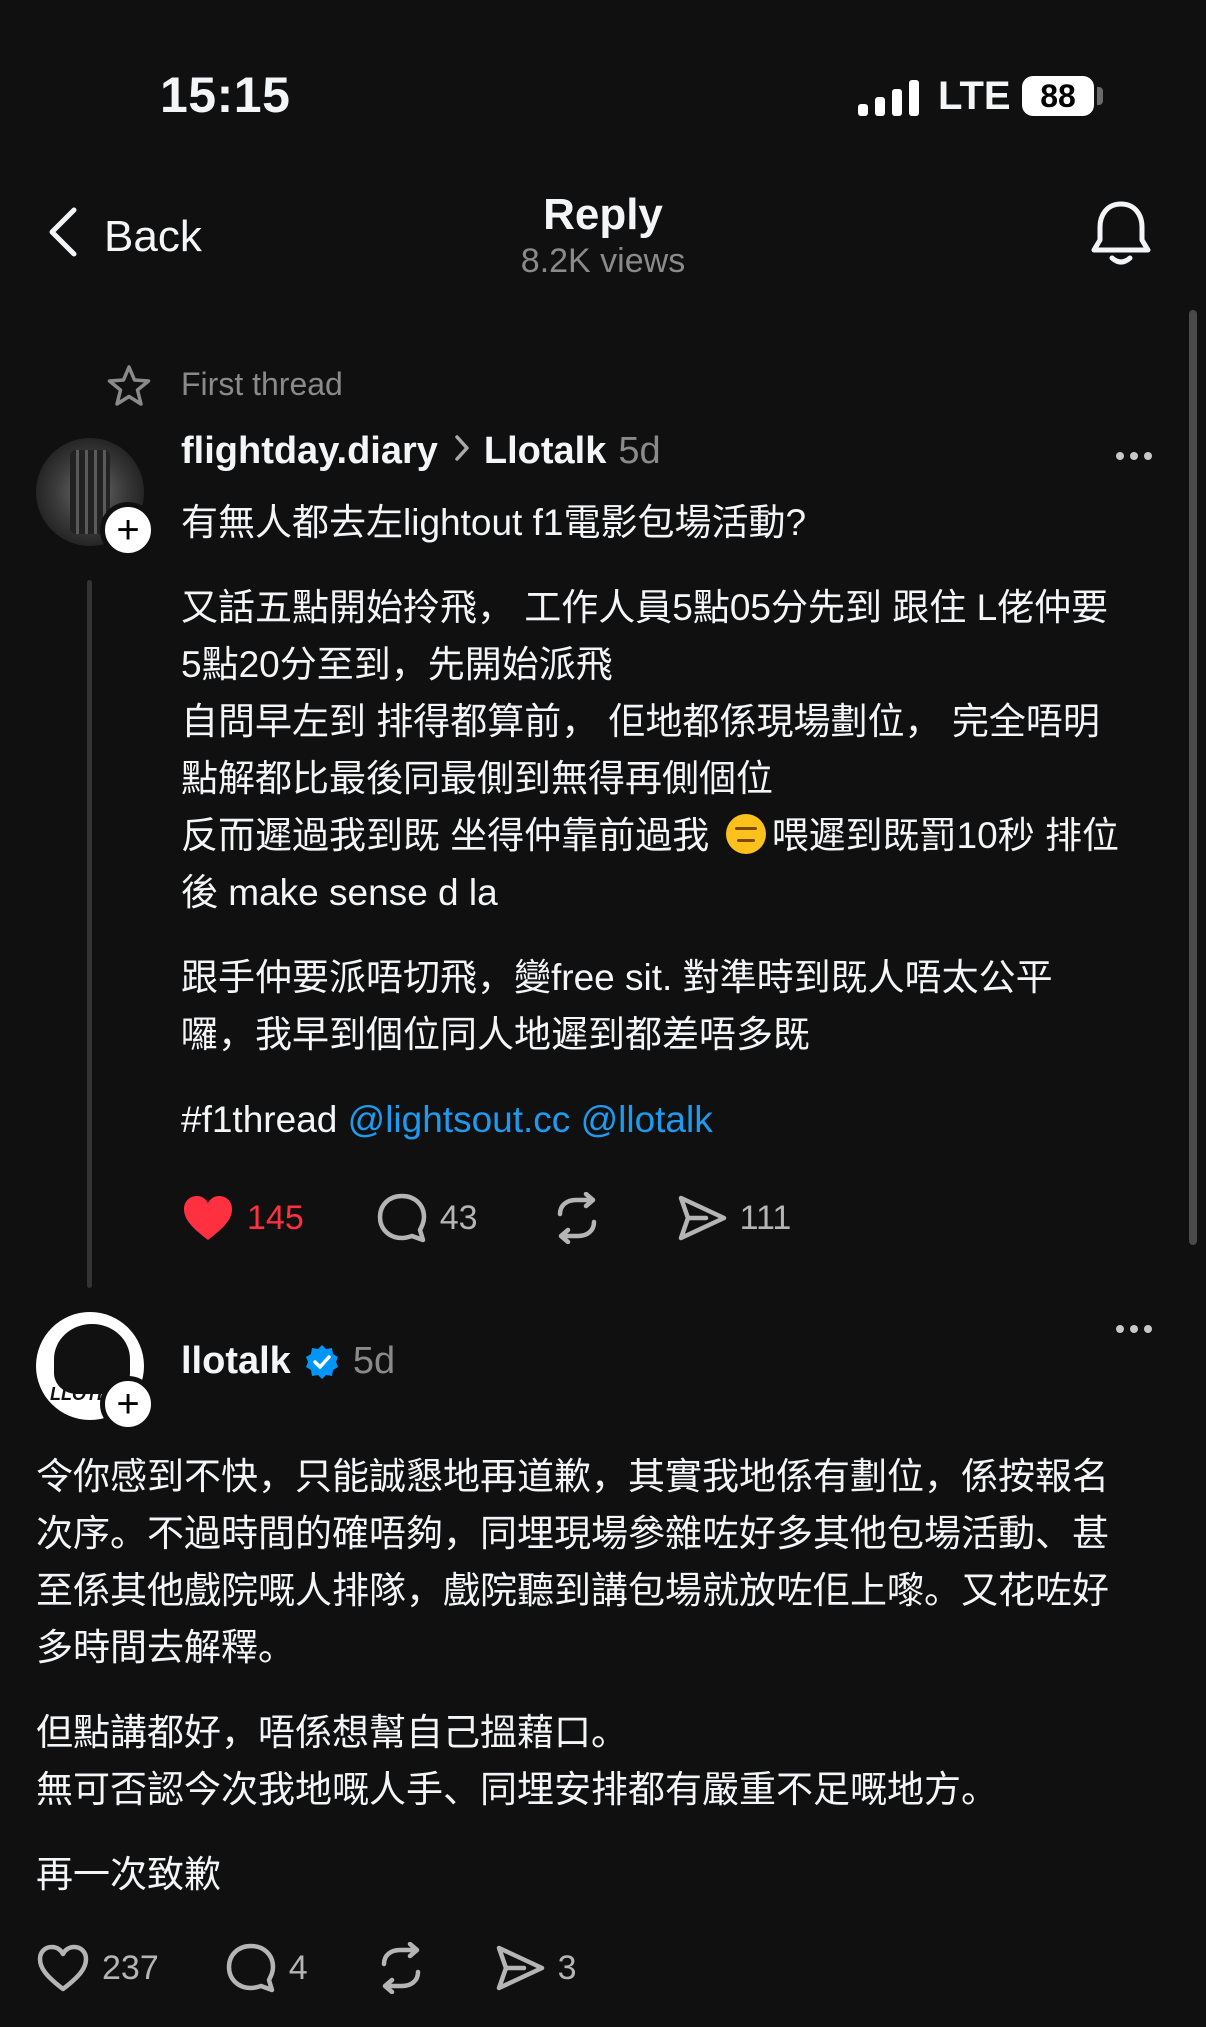 The image size is (1206, 2027). Describe the element at coordinates (208, 1218) in the screenshot. I see `heart-filled-icon` at that location.